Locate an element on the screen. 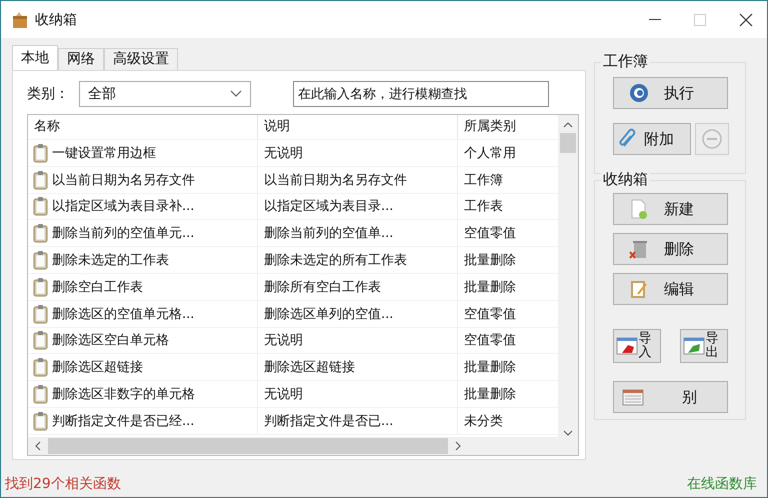  category-cell-text: 未分类 is located at coordinates (483, 421).